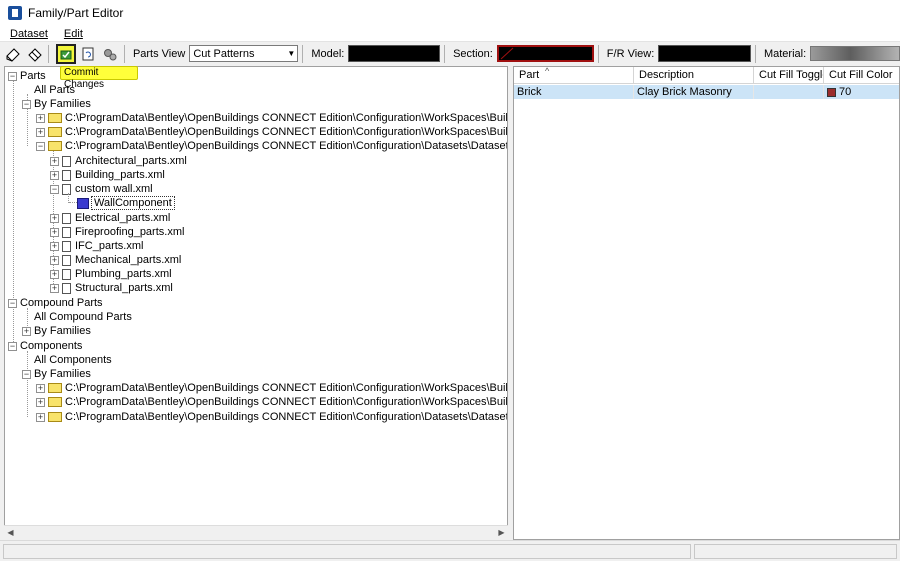 The height and width of the screenshot is (561, 900). What do you see at coordinates (110, 218) in the screenshot?
I see `tree-node-file: + Electrical_parts.xml` at bounding box center [110, 218].